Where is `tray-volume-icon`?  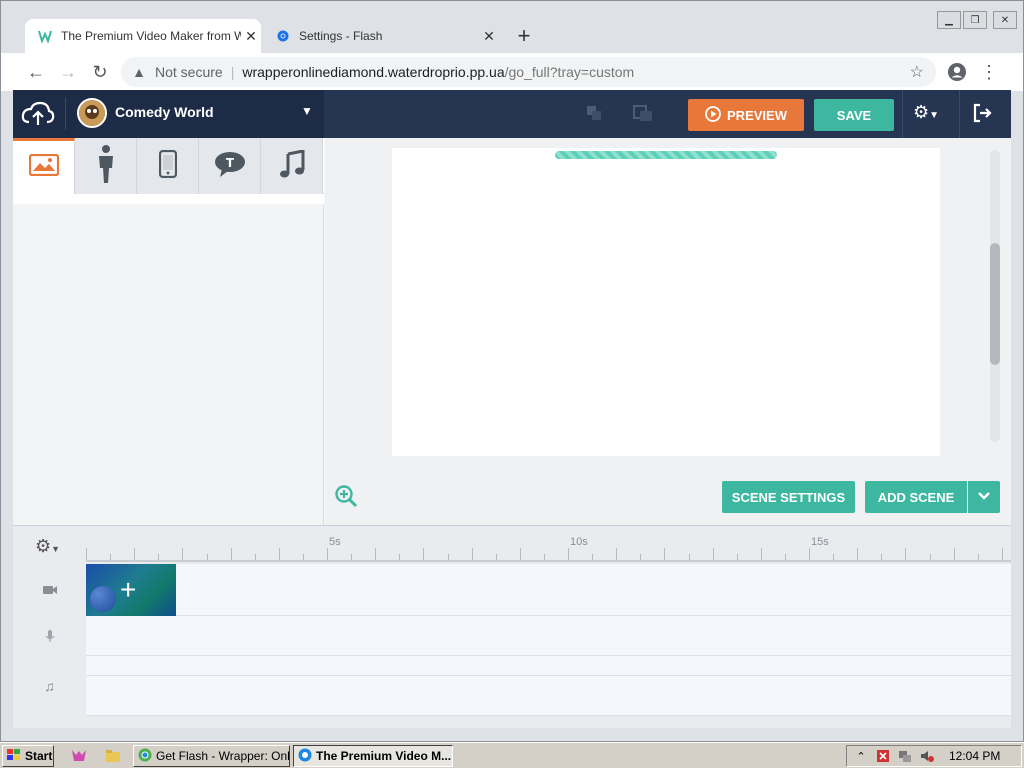
tray-volume-icon is located at coordinates (927, 756).